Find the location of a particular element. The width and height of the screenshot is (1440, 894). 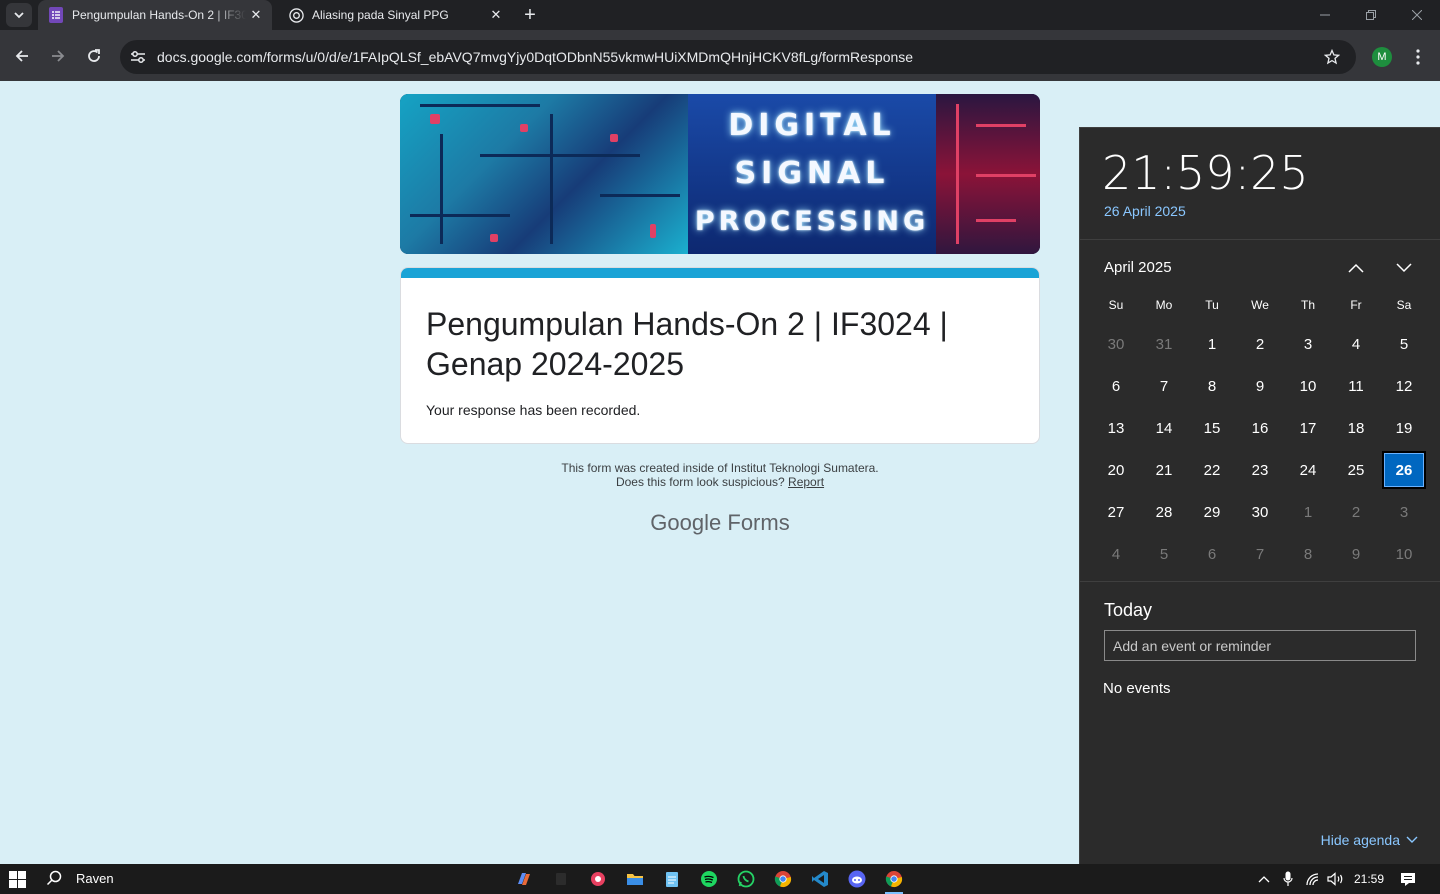

notification-center-icon is located at coordinates (1408, 879).